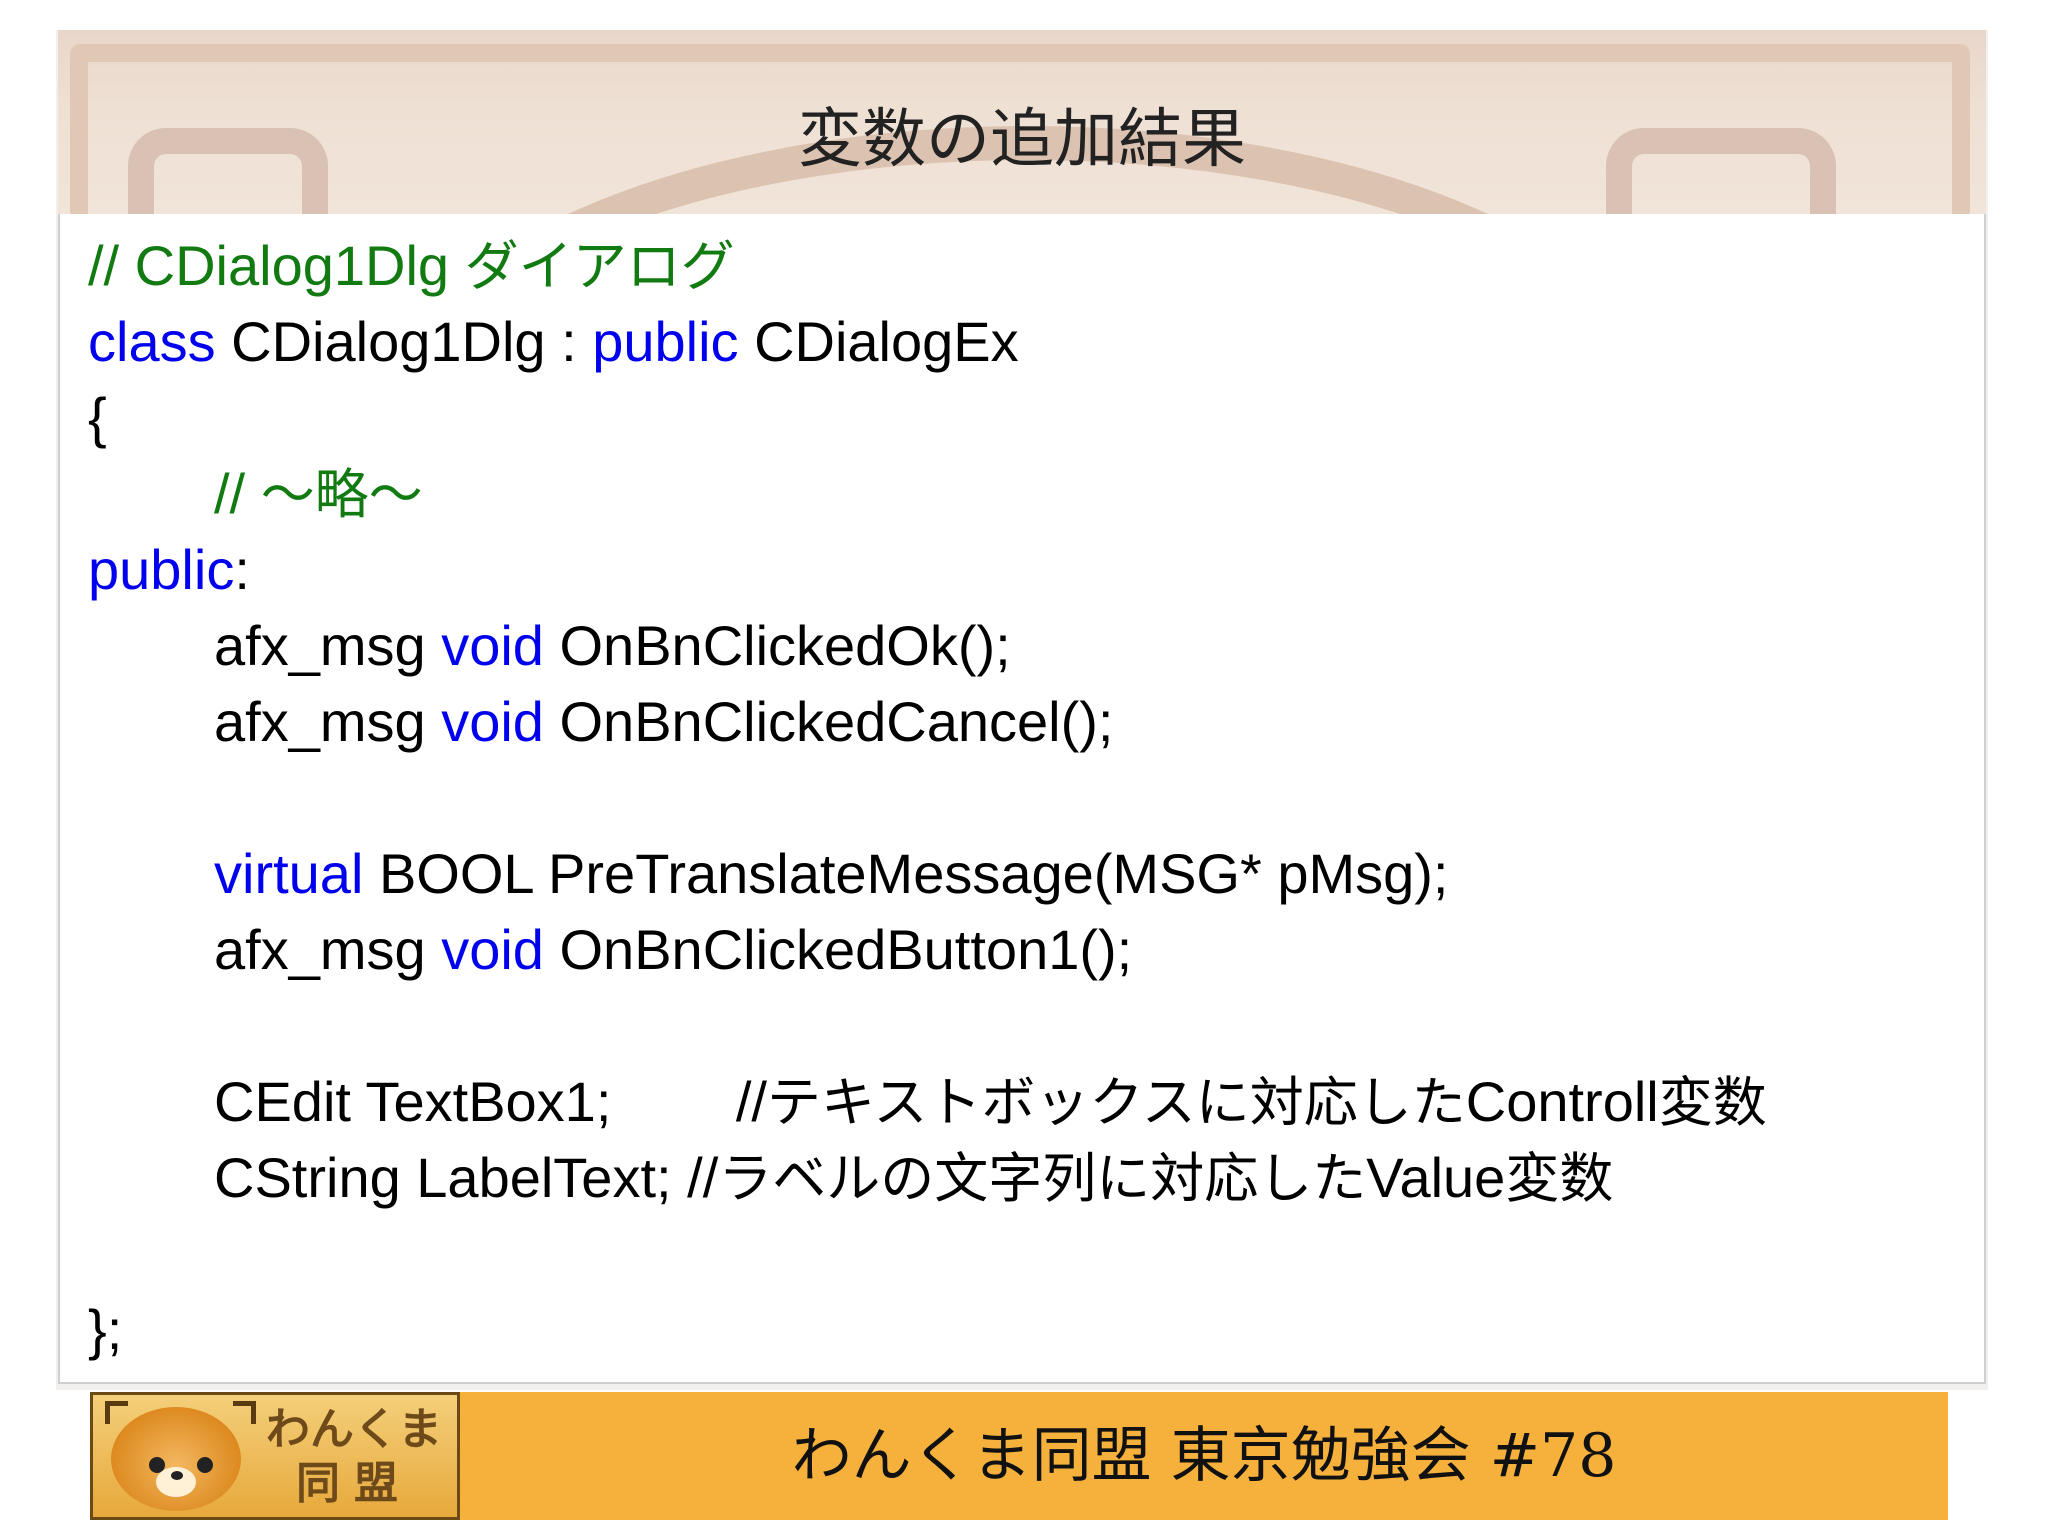 Image resolution: width=2048 pixels, height=1536 pixels. Describe the element at coordinates (1562, 1101) in the screenshot. I see `code-text: Controll` at that location.